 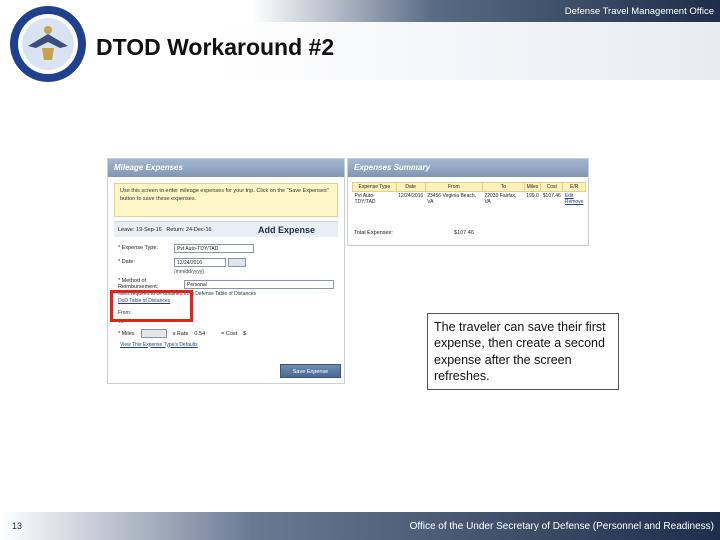 What do you see at coordinates (453, 187) in the screenshot?
I see `col-from: From` at bounding box center [453, 187].